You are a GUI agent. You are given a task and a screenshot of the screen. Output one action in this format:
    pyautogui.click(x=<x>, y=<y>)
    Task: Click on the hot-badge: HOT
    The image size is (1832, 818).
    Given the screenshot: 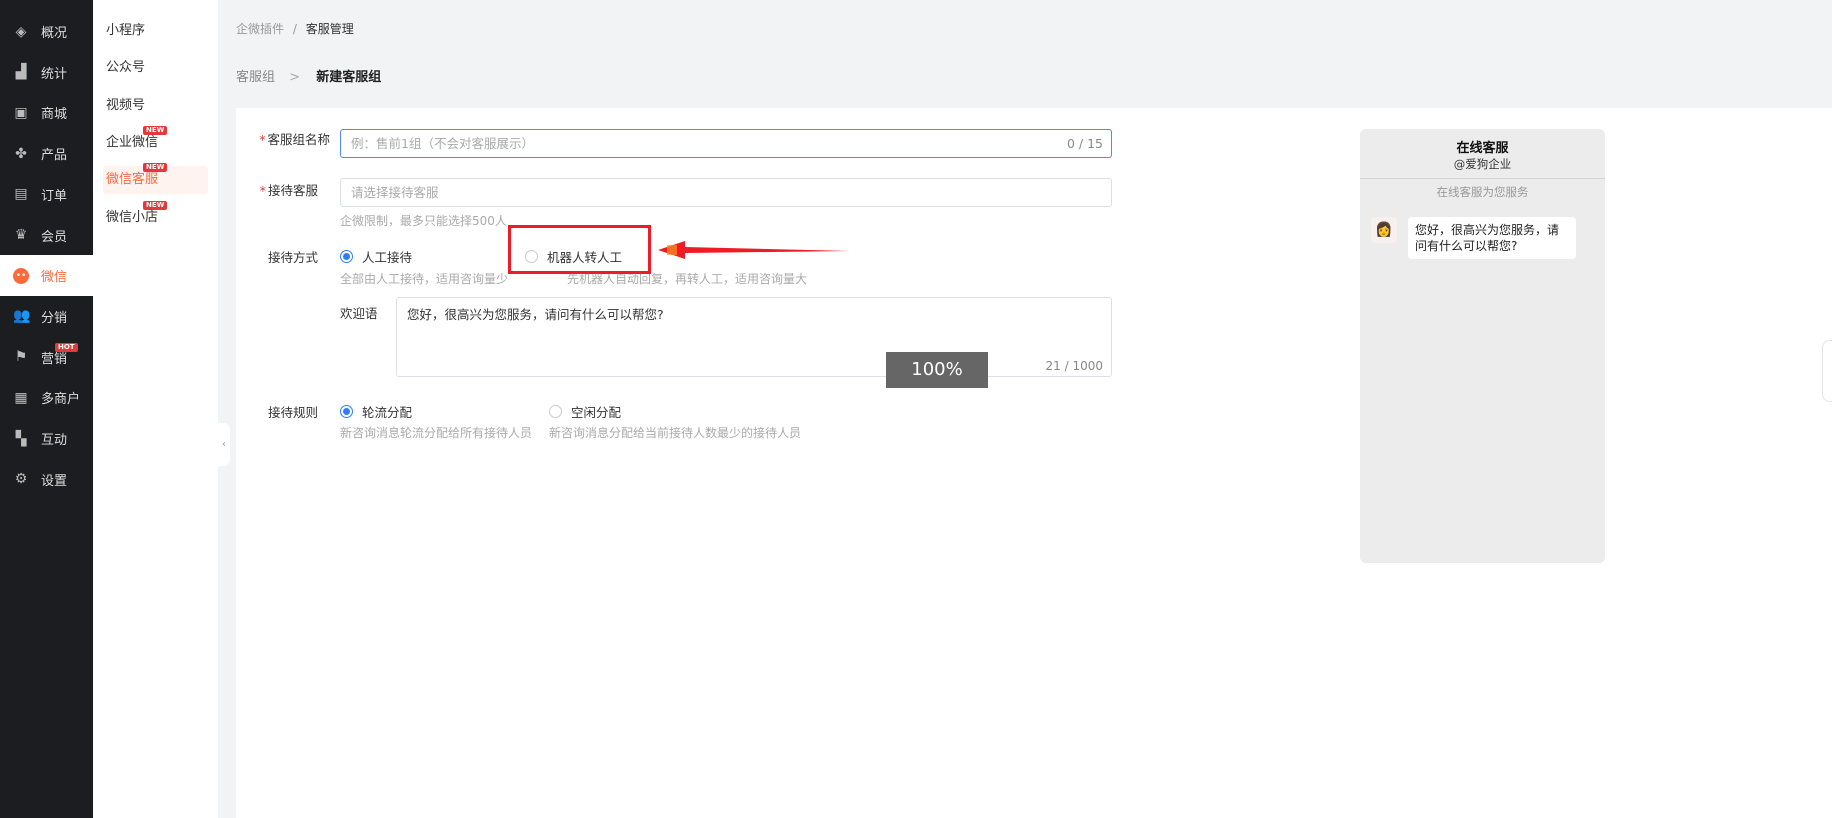 What is the action you would take?
    pyautogui.click(x=66, y=347)
    